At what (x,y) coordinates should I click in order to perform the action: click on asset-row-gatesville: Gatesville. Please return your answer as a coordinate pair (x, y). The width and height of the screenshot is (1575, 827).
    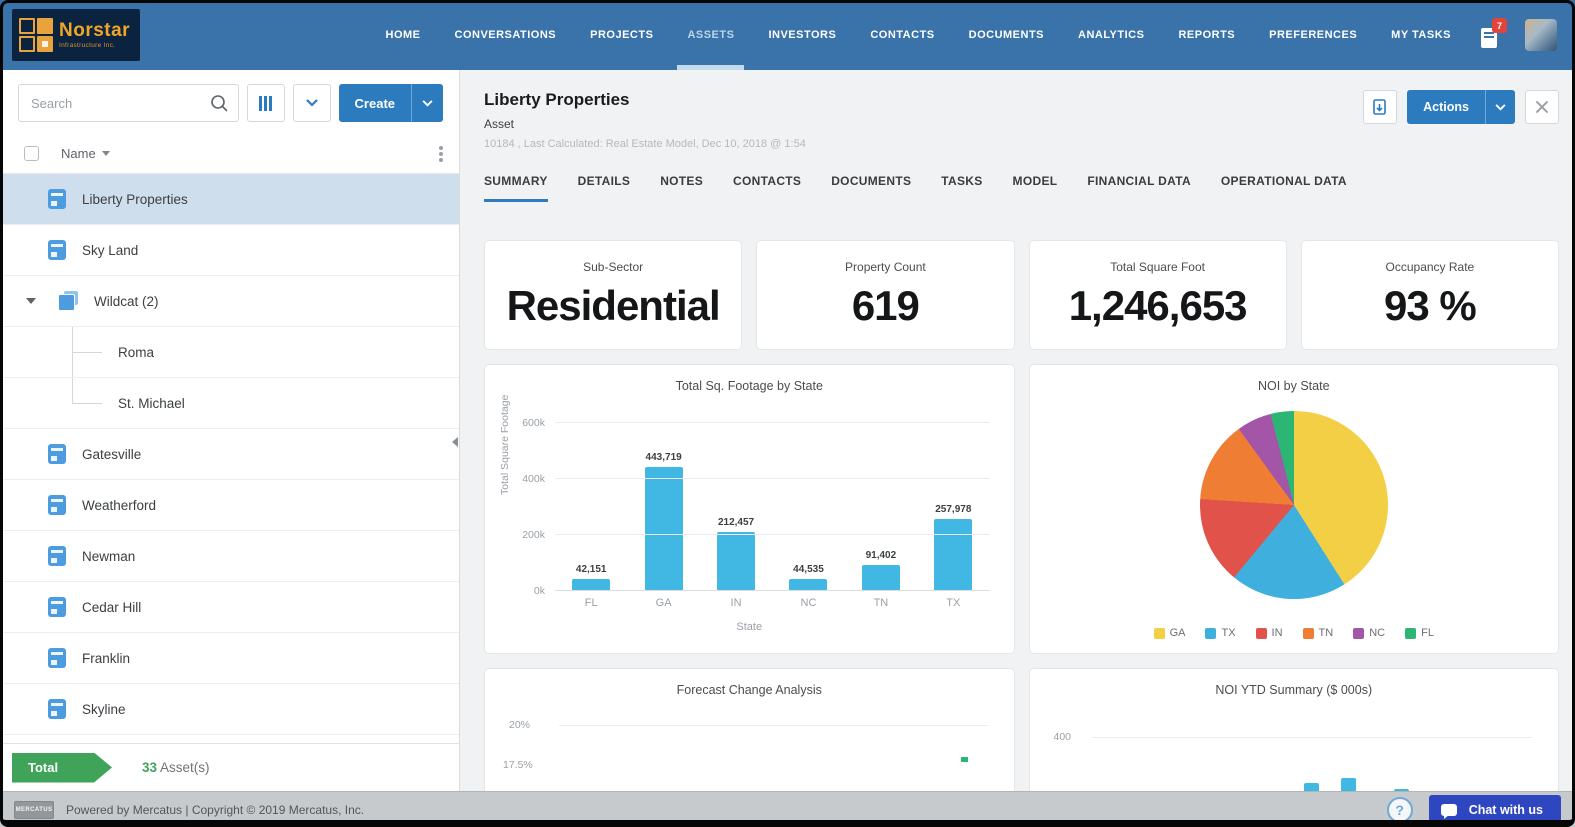
    Looking at the image, I should click on (229, 454).